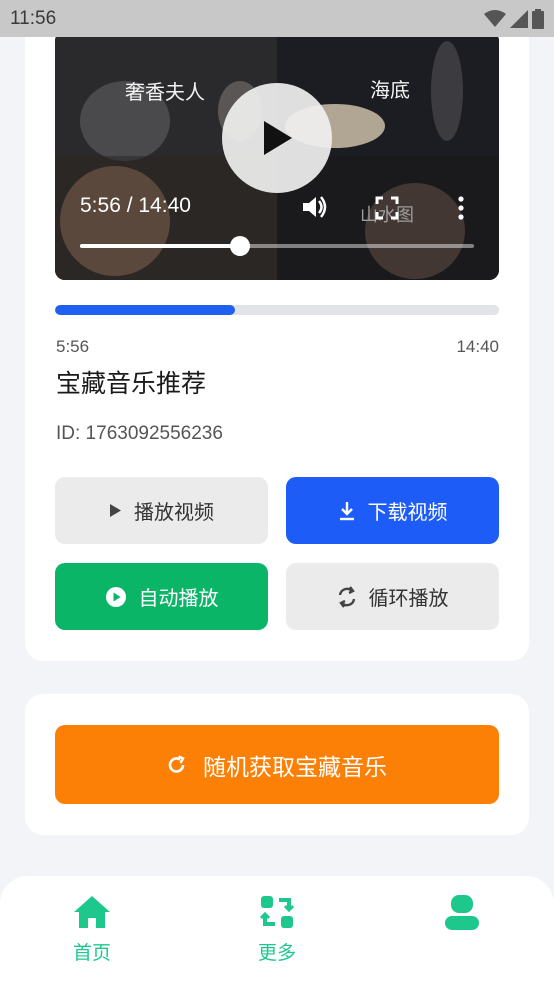  Describe the element at coordinates (462, 912) in the screenshot. I see `user-icon` at that location.